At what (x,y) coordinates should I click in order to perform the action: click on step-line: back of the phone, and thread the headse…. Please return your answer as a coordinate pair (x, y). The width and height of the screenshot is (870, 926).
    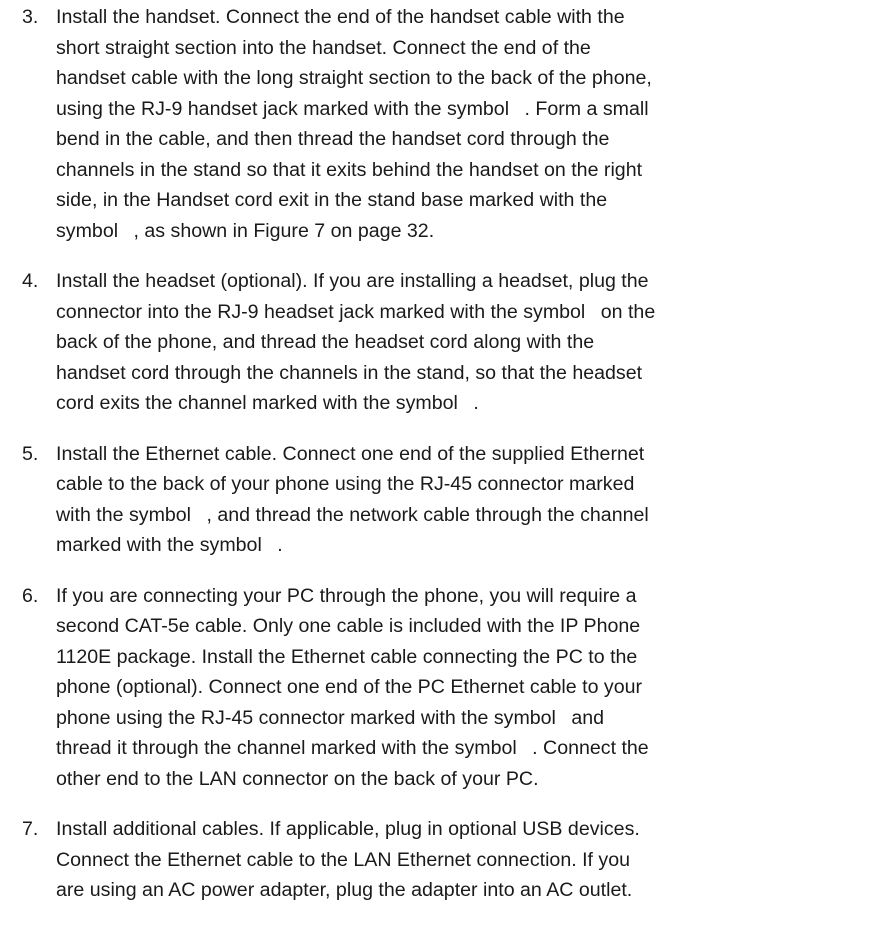
    Looking at the image, I should click on (325, 342).